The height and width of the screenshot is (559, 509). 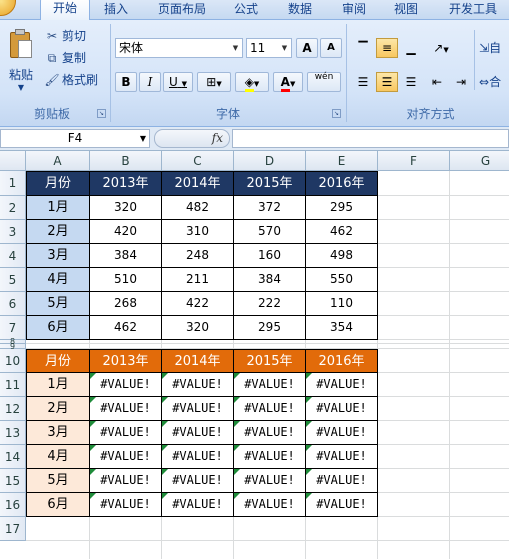 I want to click on table-cell: 482, so click(x=198, y=208).